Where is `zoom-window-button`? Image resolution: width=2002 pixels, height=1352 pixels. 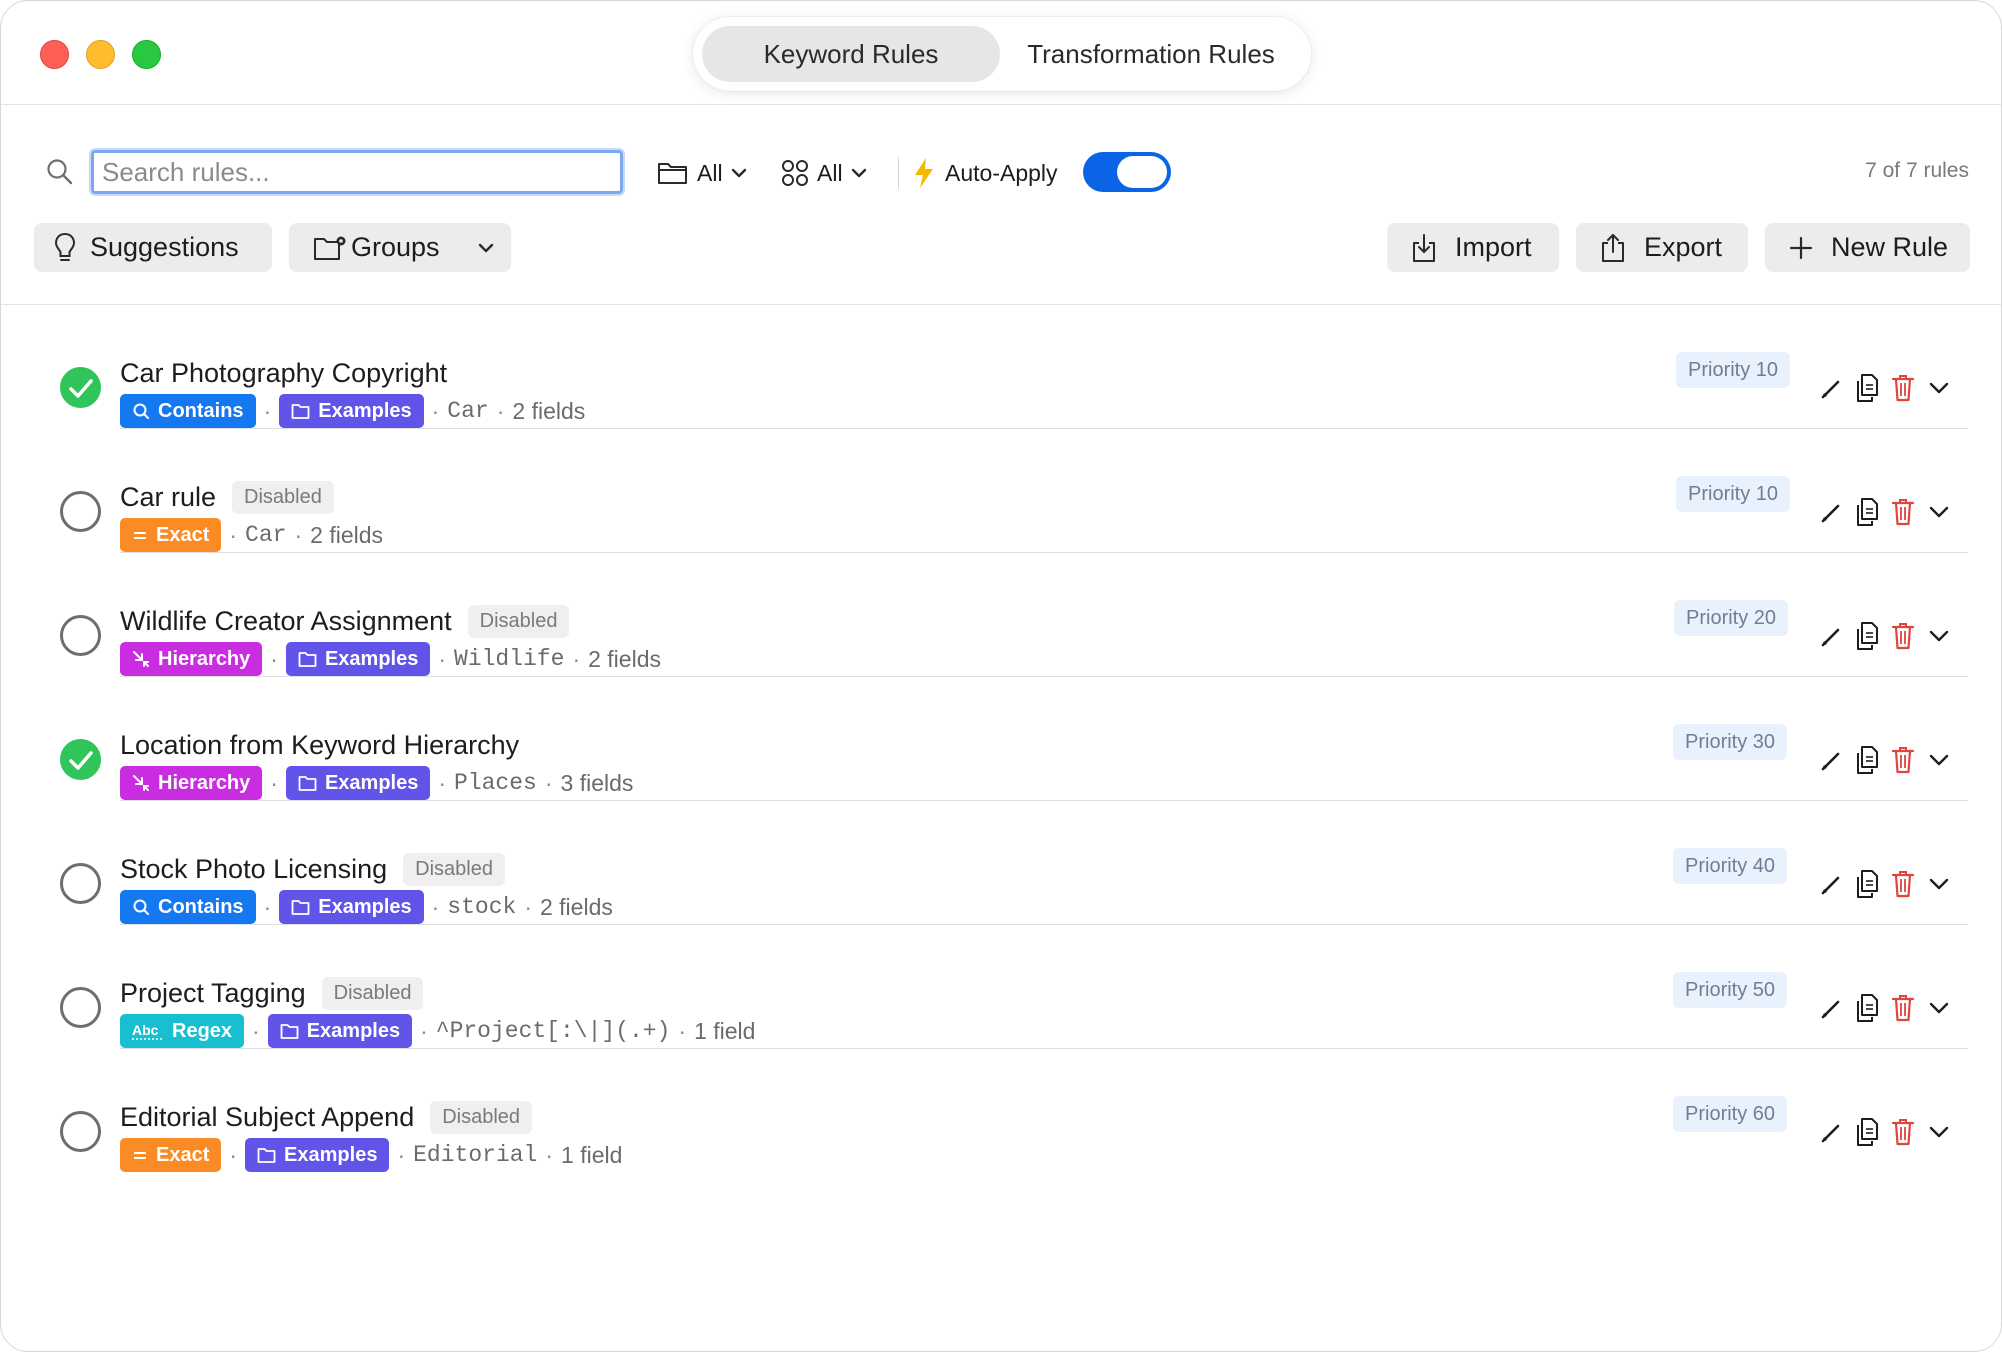 zoom-window-button is located at coordinates (146, 54).